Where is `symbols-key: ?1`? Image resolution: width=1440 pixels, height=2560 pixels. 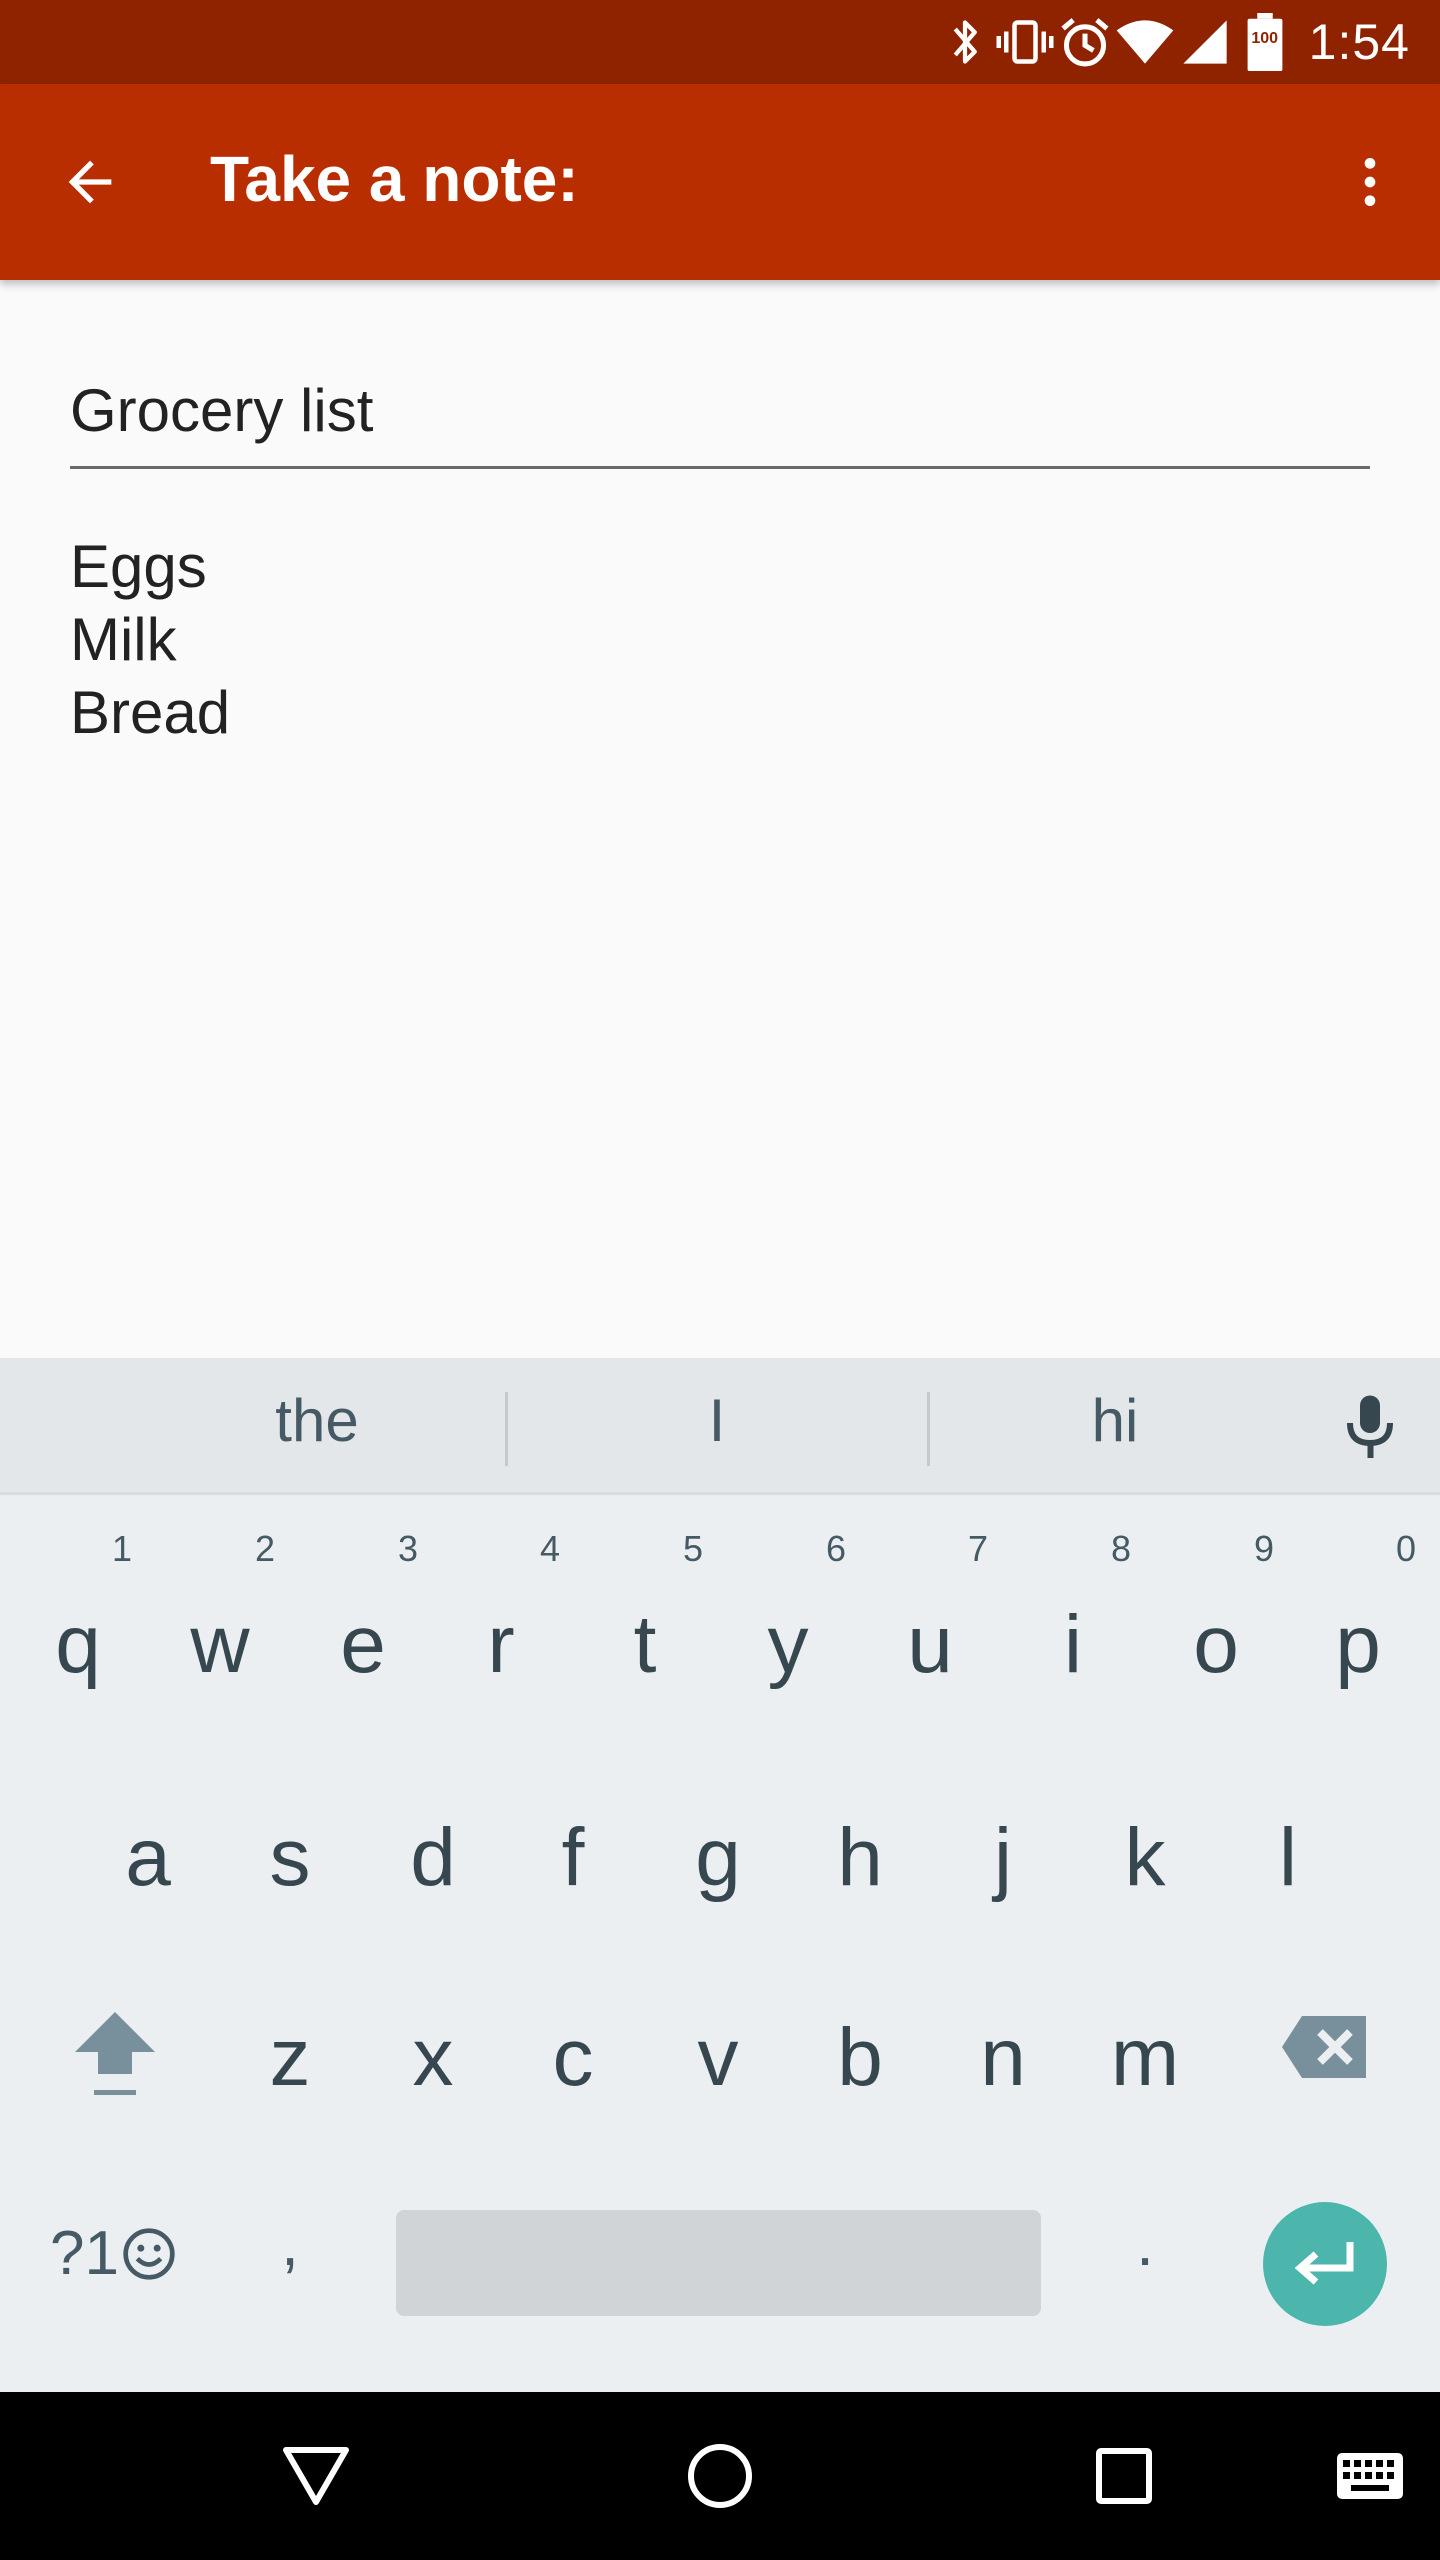 symbols-key: ?1 is located at coordinates (113, 2253).